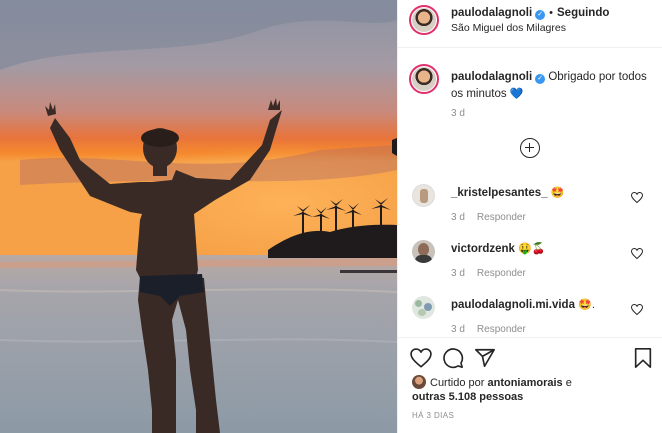  What do you see at coordinates (458, 113) in the screenshot?
I see `caption-timestamp: 3 d` at bounding box center [458, 113].